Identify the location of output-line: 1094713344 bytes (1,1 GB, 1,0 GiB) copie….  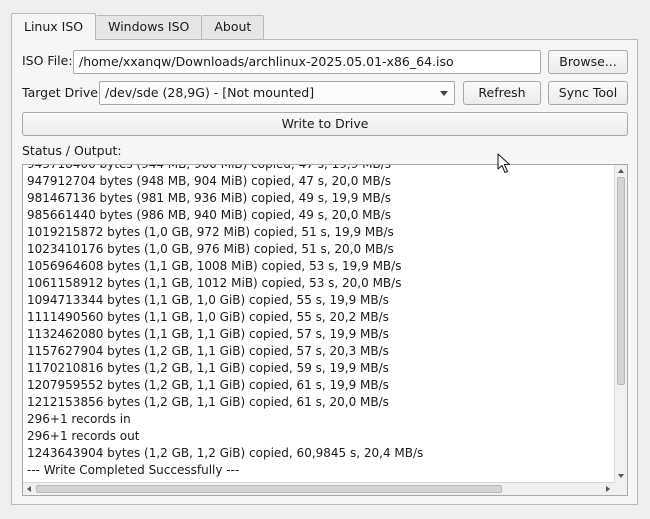
(208, 300).